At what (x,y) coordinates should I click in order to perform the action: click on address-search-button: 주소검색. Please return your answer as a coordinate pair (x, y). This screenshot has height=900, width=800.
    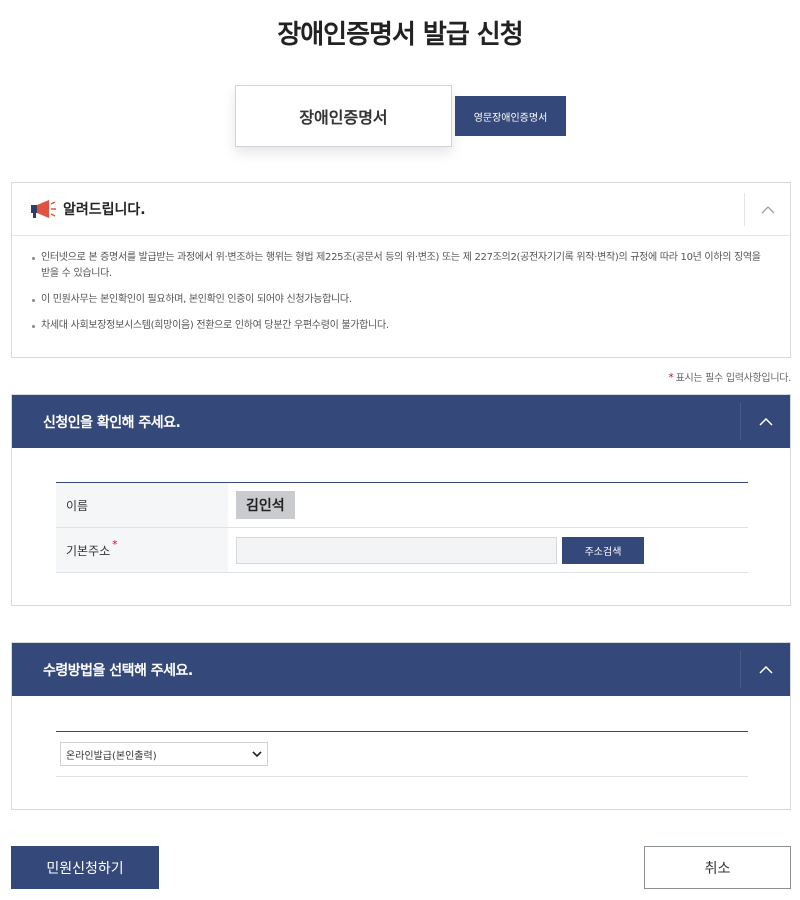
    Looking at the image, I should click on (603, 550).